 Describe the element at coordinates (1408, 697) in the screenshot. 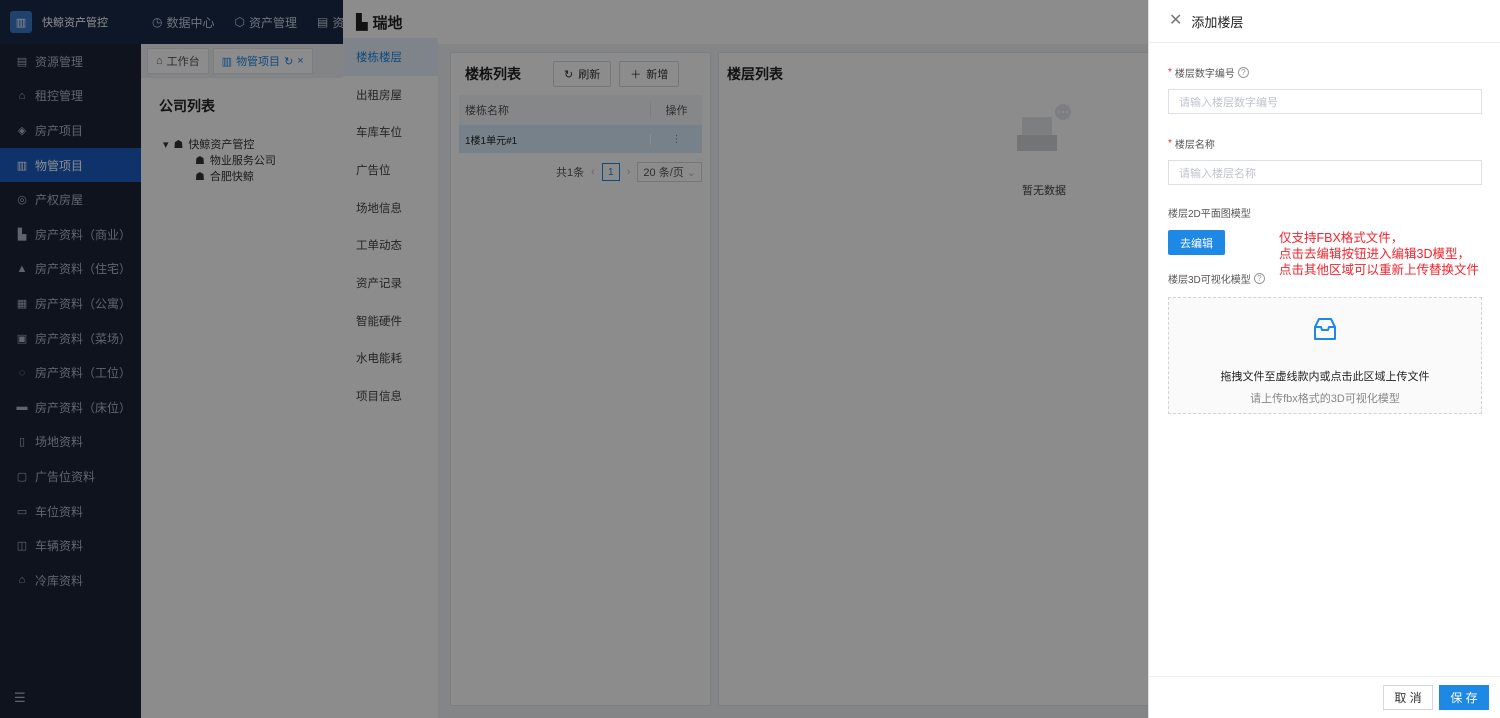

I see `cancel-button: 取 消` at that location.